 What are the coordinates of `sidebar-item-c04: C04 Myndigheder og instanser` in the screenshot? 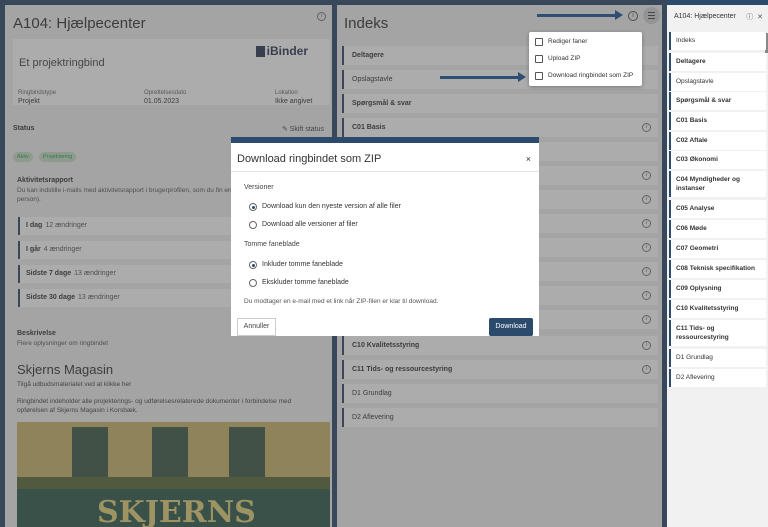 It's located at (717, 184).